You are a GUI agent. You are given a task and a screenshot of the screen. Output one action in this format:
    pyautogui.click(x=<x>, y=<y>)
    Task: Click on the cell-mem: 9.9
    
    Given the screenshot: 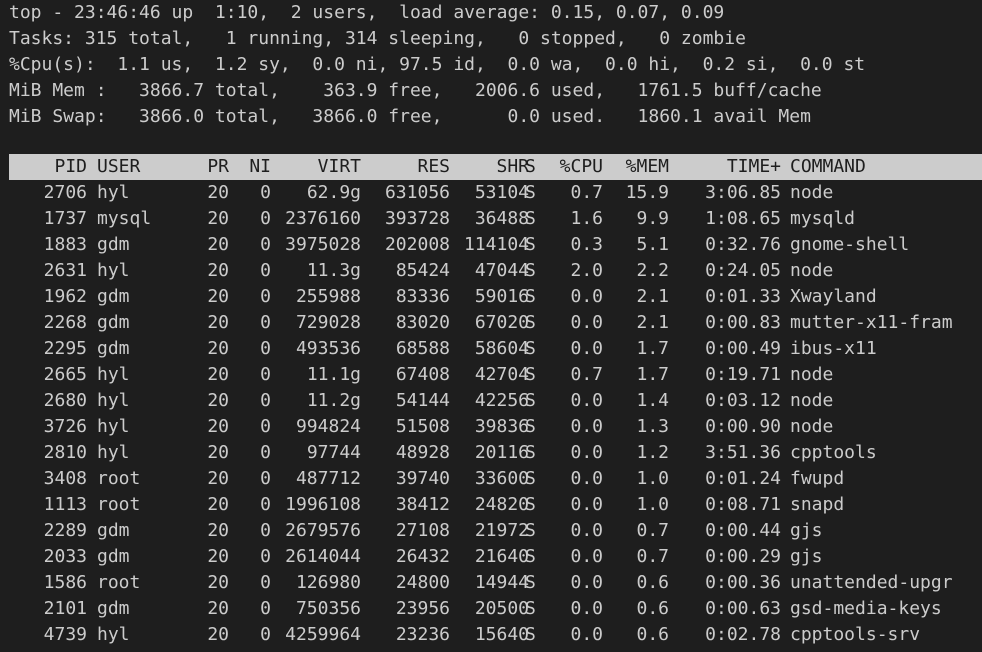 What is the action you would take?
    pyautogui.click(x=652, y=218)
    